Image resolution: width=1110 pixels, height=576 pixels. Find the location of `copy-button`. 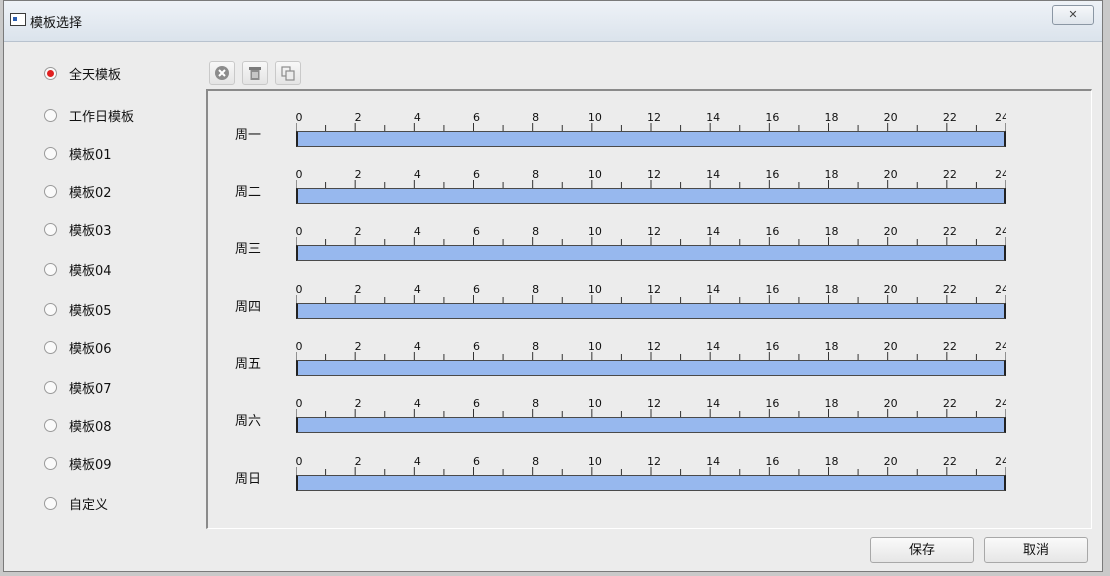

copy-button is located at coordinates (288, 73).